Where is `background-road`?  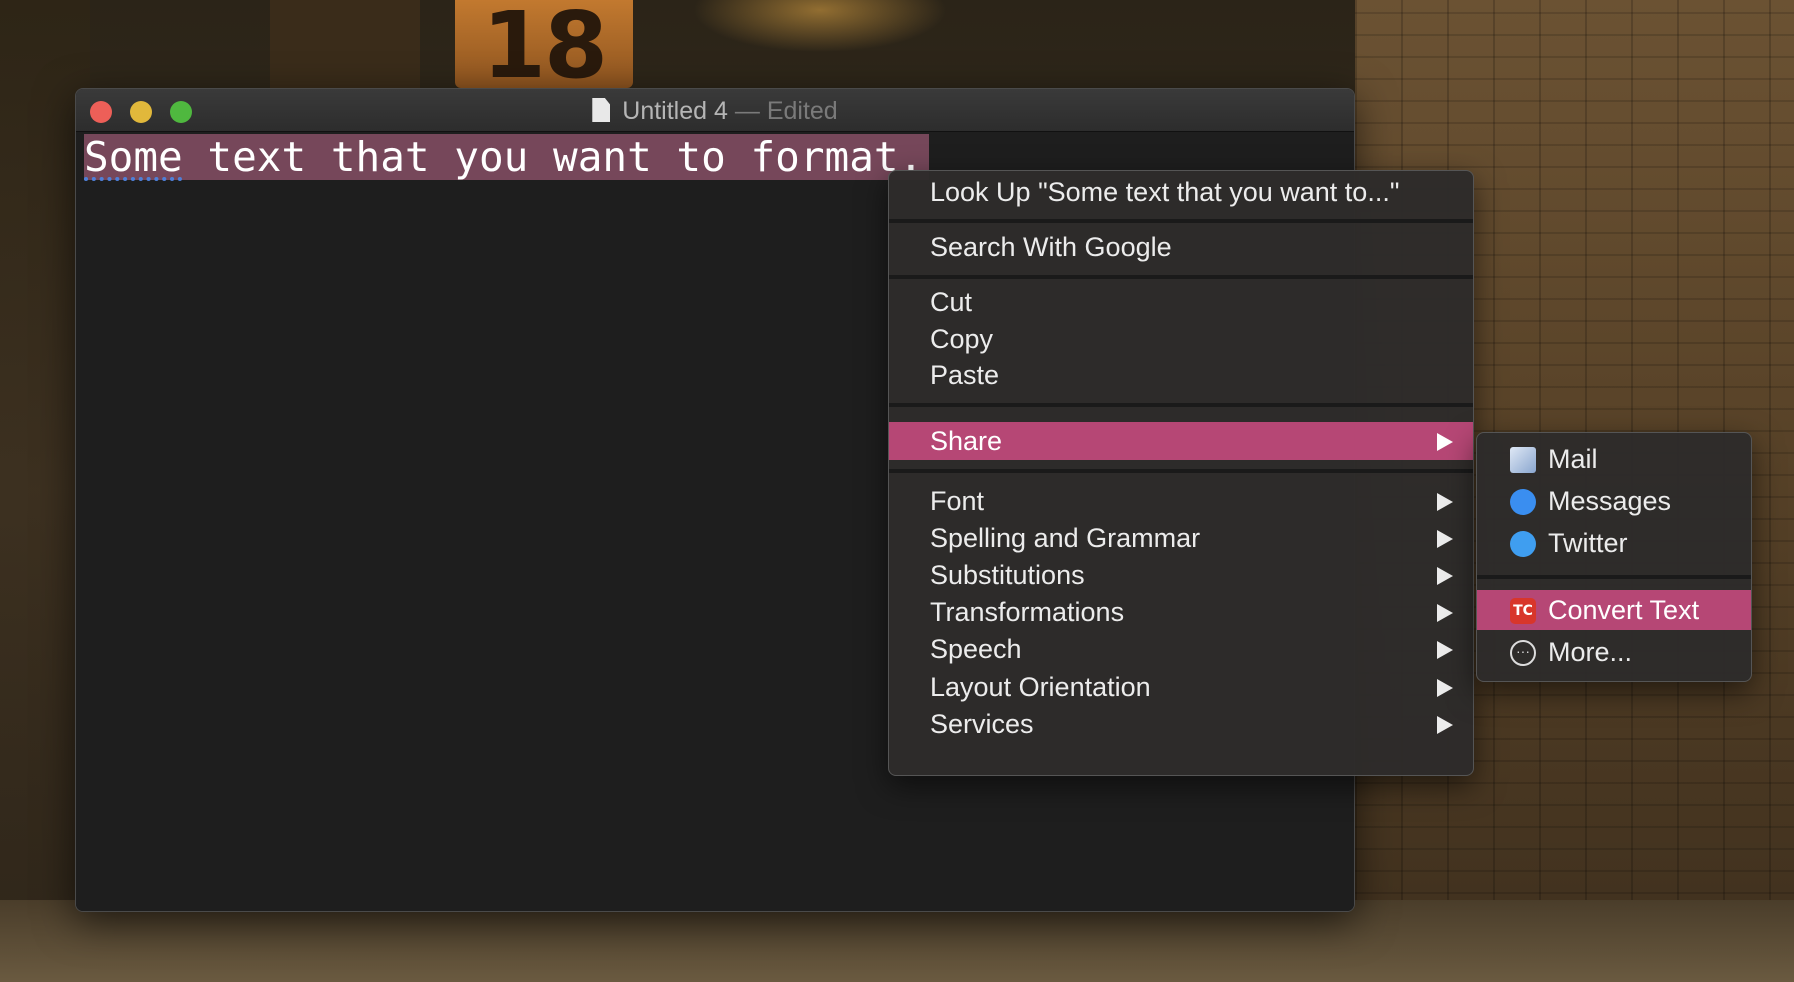 background-road is located at coordinates (897, 941).